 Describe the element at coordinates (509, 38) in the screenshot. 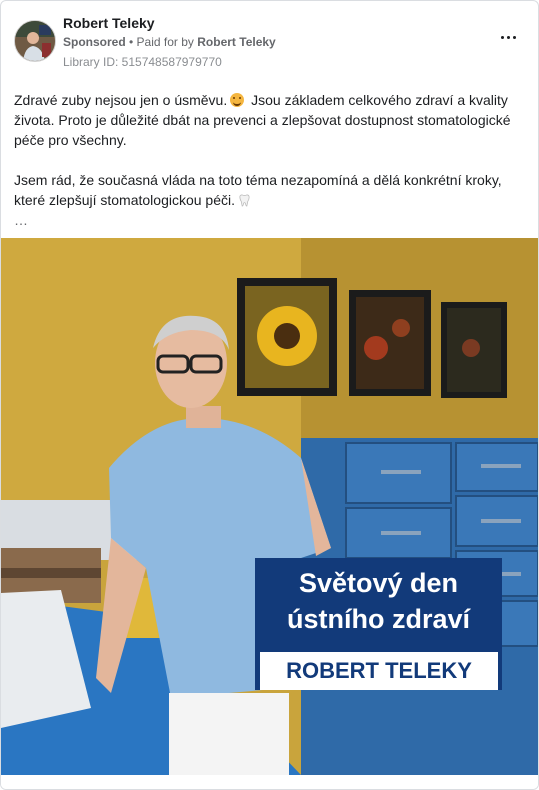

I see `more-options-icon` at that location.